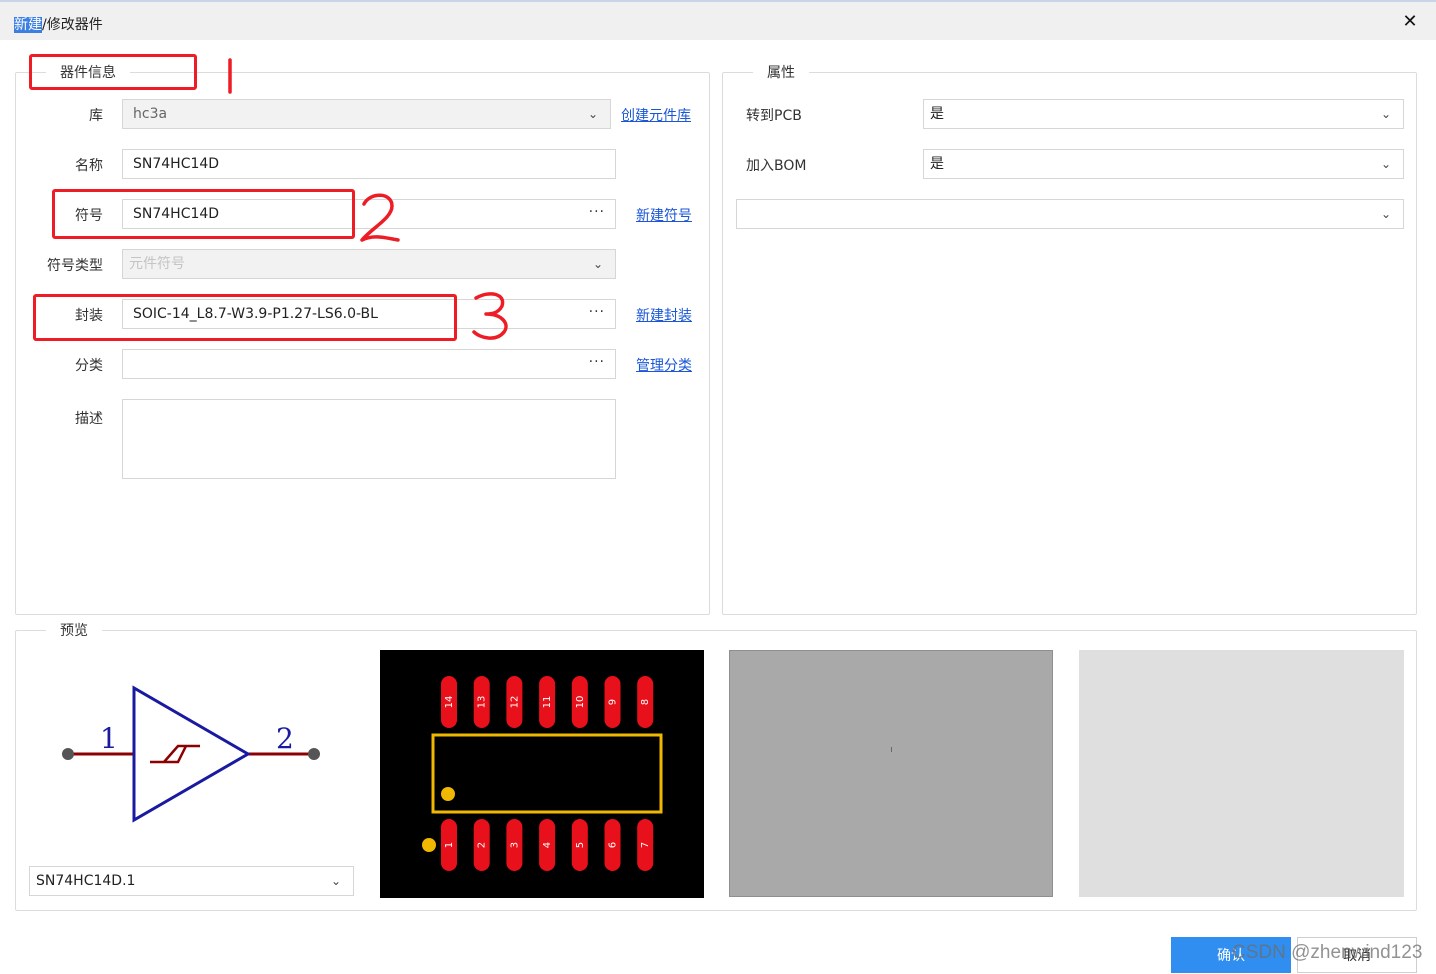  Describe the element at coordinates (490, 316) in the screenshot. I see `annotation-number-3: 3` at that location.